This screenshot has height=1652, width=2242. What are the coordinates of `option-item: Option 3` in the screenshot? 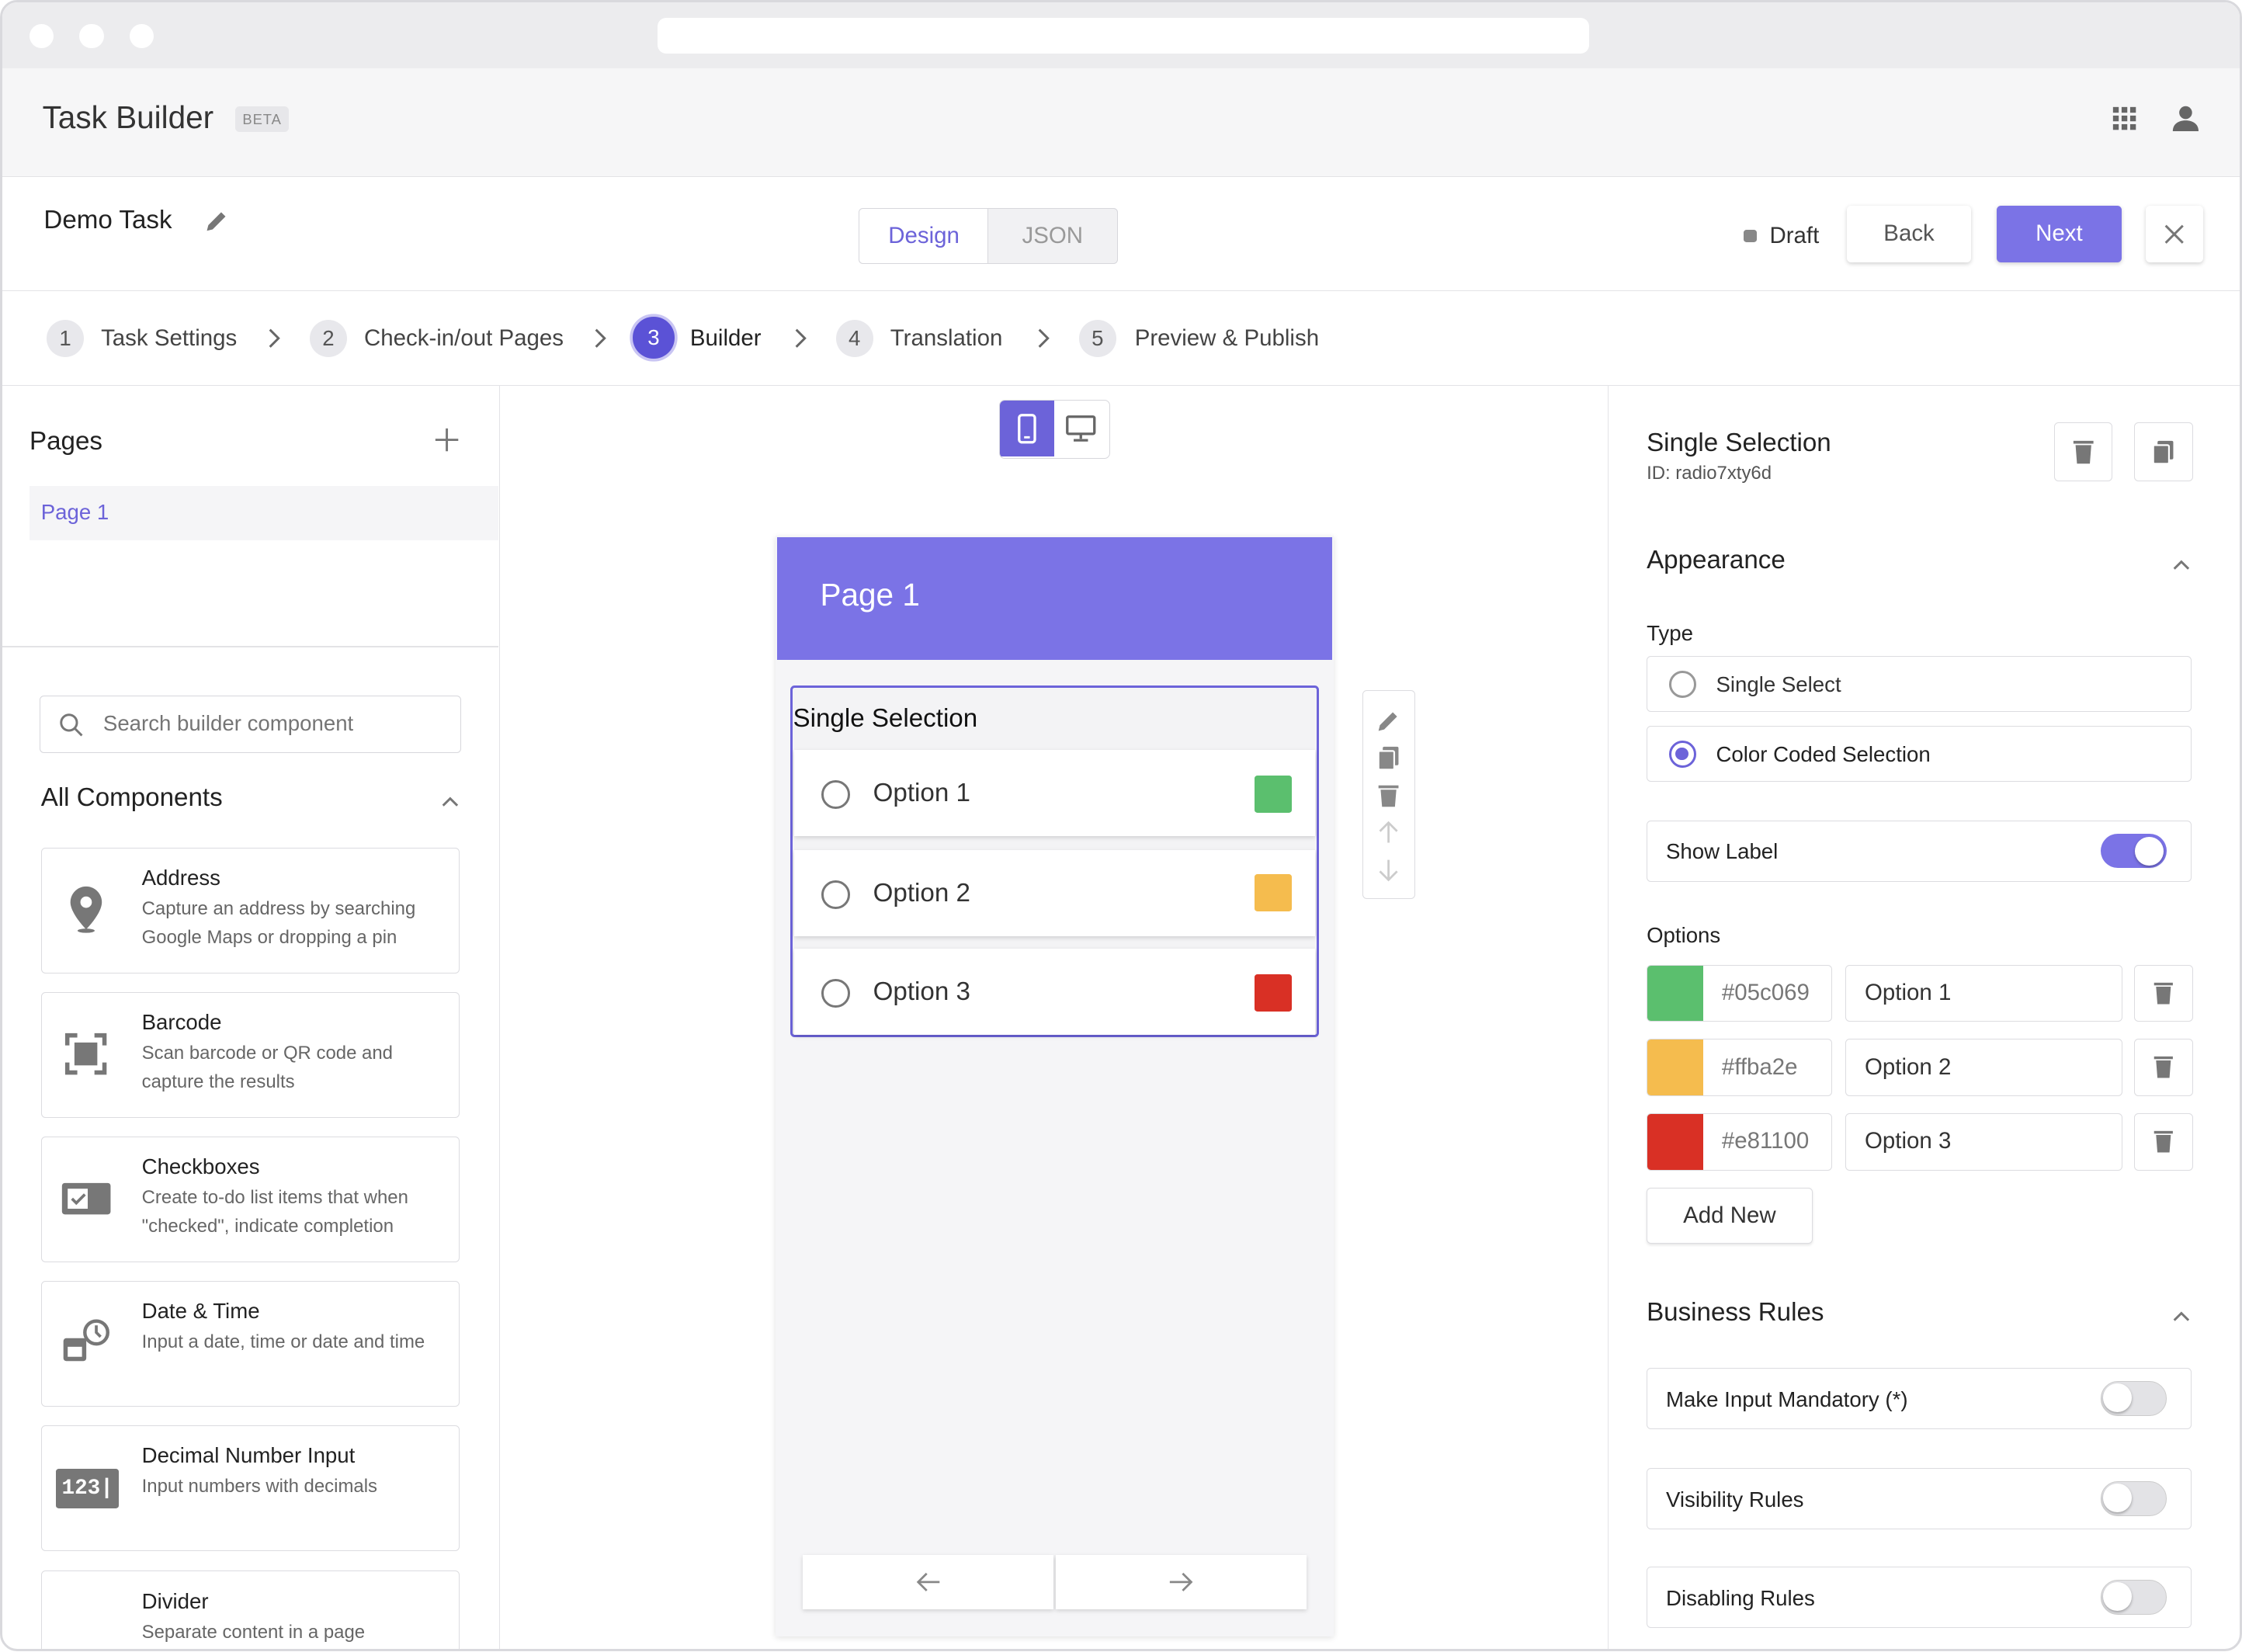 It's located at (1054, 992).